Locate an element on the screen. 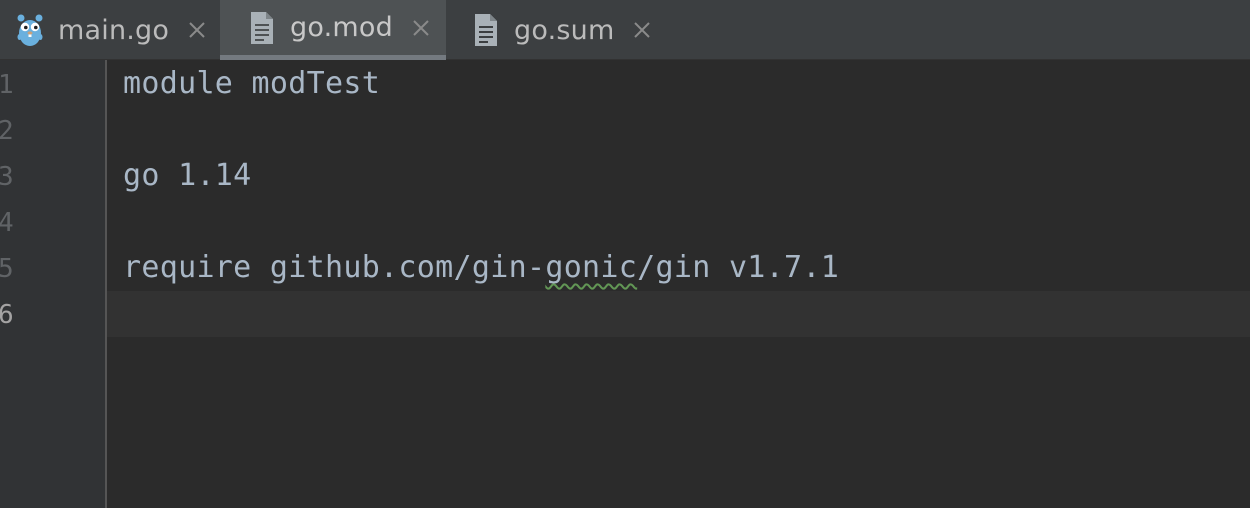 The height and width of the screenshot is (508, 1250). spelling-warning: gonic is located at coordinates (591, 267).